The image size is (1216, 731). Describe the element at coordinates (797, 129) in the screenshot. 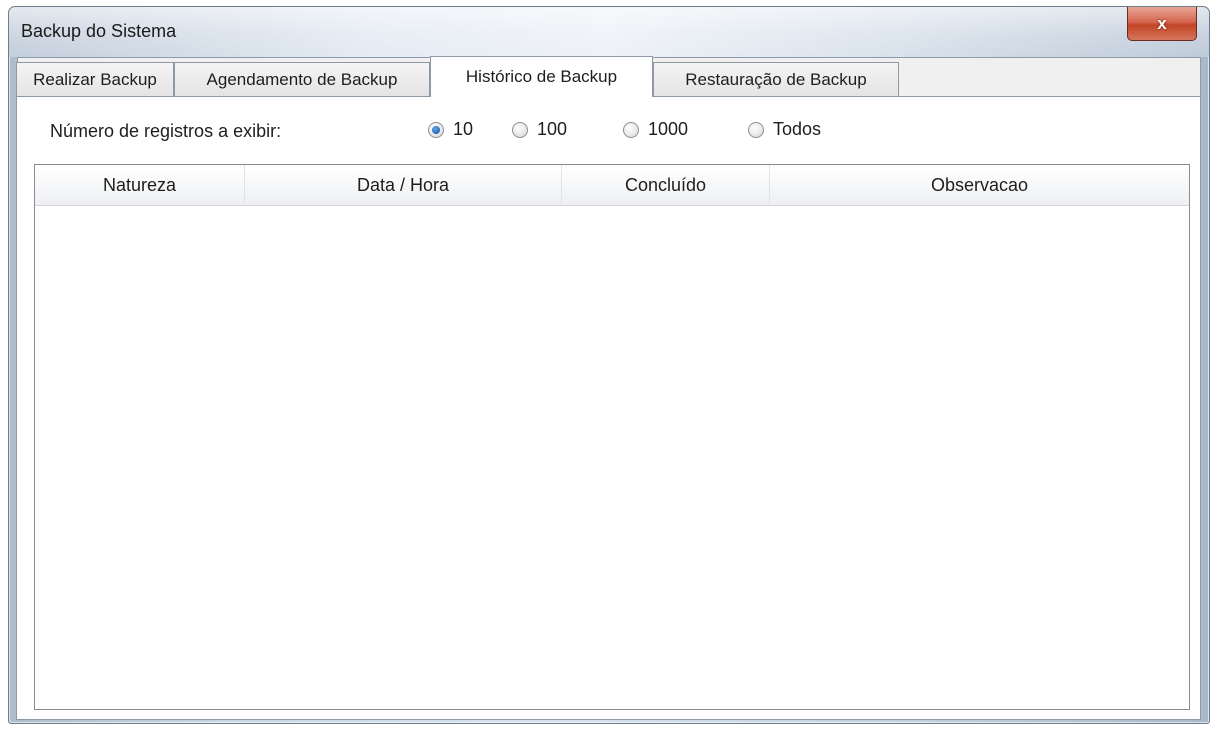

I see `radio-label: Todos` at that location.